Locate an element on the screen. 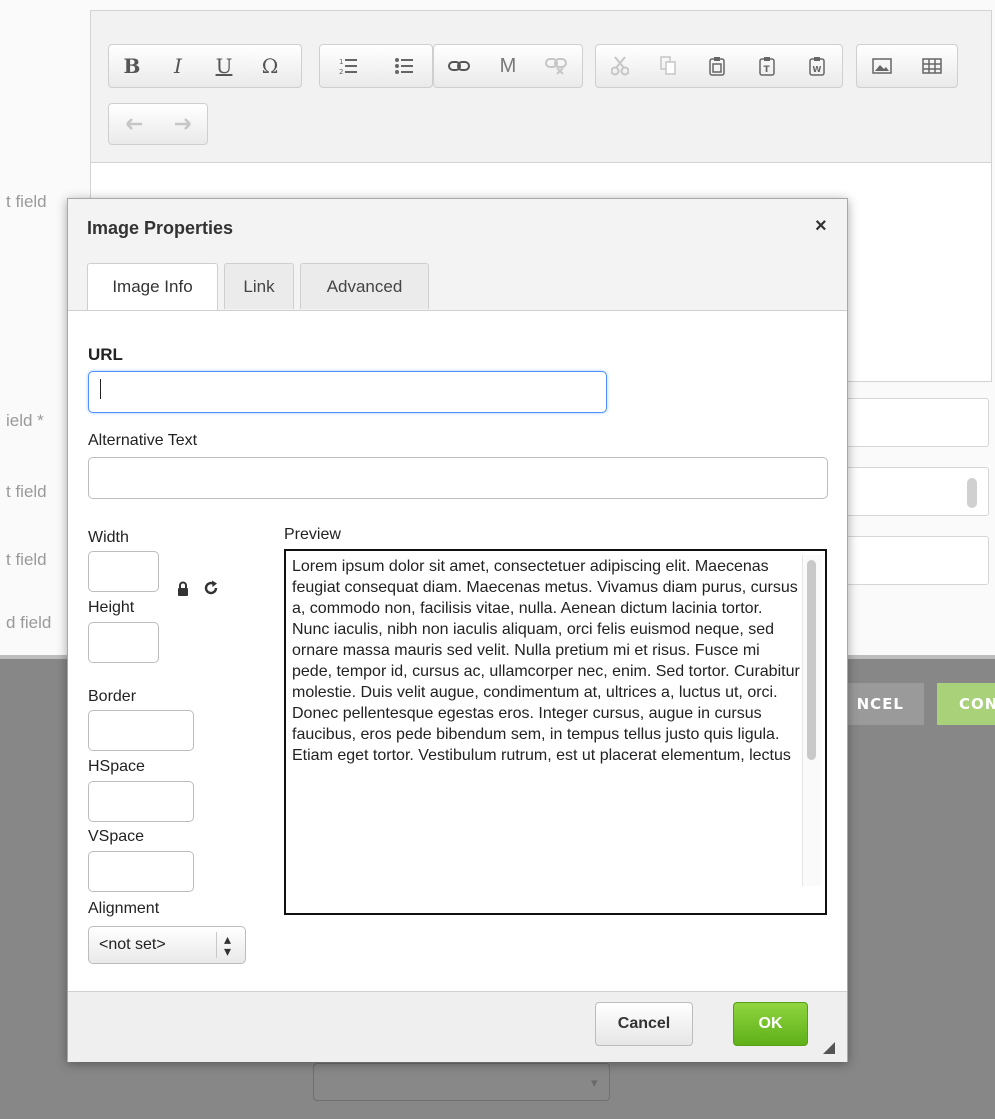 The height and width of the screenshot is (1119, 995). field-label: ield * is located at coordinates (25, 420).